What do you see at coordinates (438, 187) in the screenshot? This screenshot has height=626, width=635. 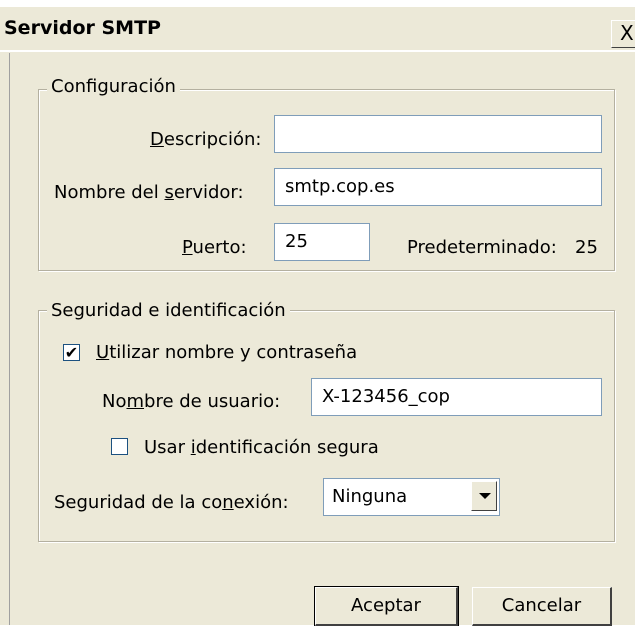 I see `server-name-field: smtp.cop.es` at bounding box center [438, 187].